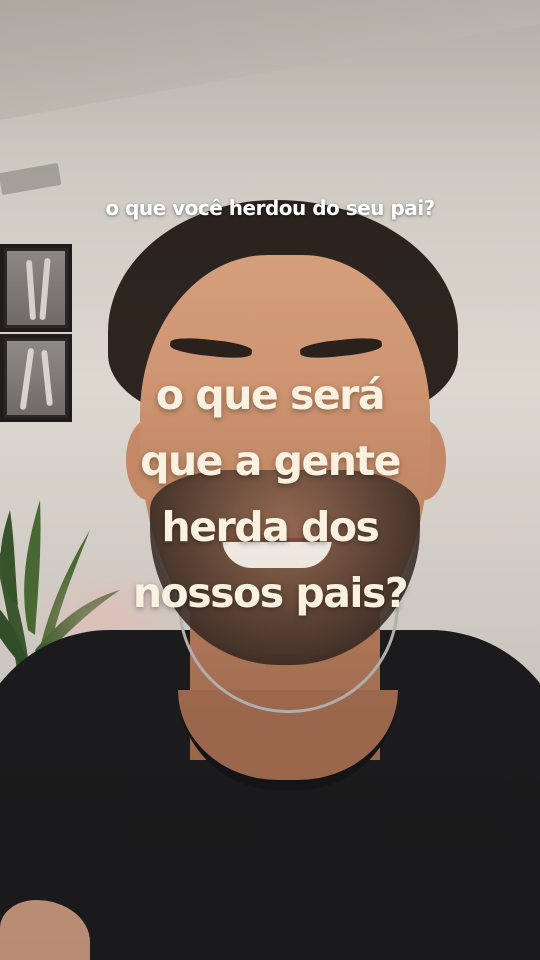  Describe the element at coordinates (270, 395) in the screenshot. I see `caption-main-line-1: o que será` at that location.